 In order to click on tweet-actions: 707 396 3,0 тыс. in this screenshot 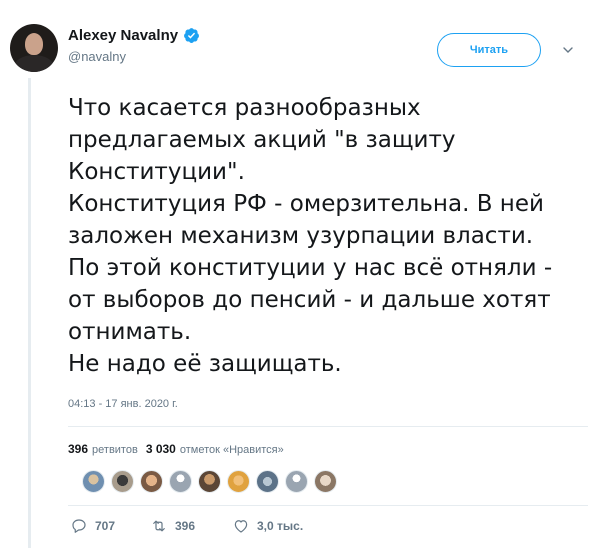, I will do `click(186, 526)`.